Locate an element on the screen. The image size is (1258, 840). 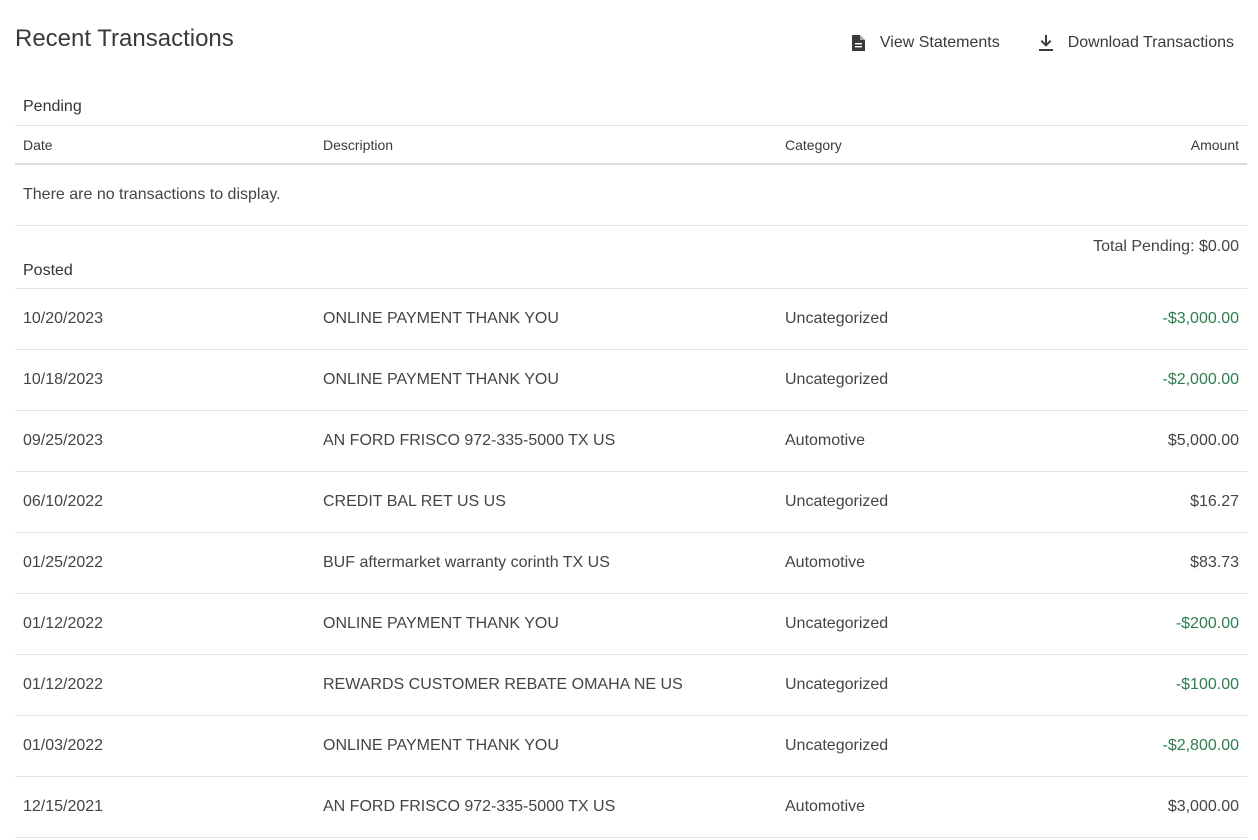
row-date: 01/03/2022 is located at coordinates (63, 745).